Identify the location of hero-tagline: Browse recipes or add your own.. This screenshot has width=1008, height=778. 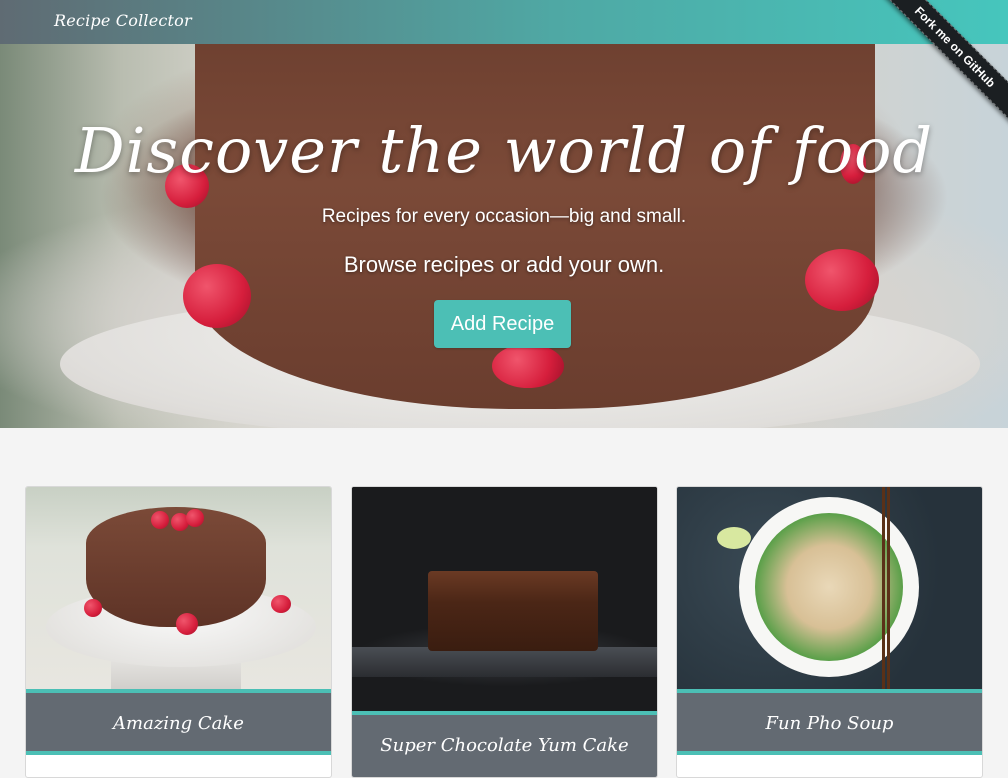
(504, 264).